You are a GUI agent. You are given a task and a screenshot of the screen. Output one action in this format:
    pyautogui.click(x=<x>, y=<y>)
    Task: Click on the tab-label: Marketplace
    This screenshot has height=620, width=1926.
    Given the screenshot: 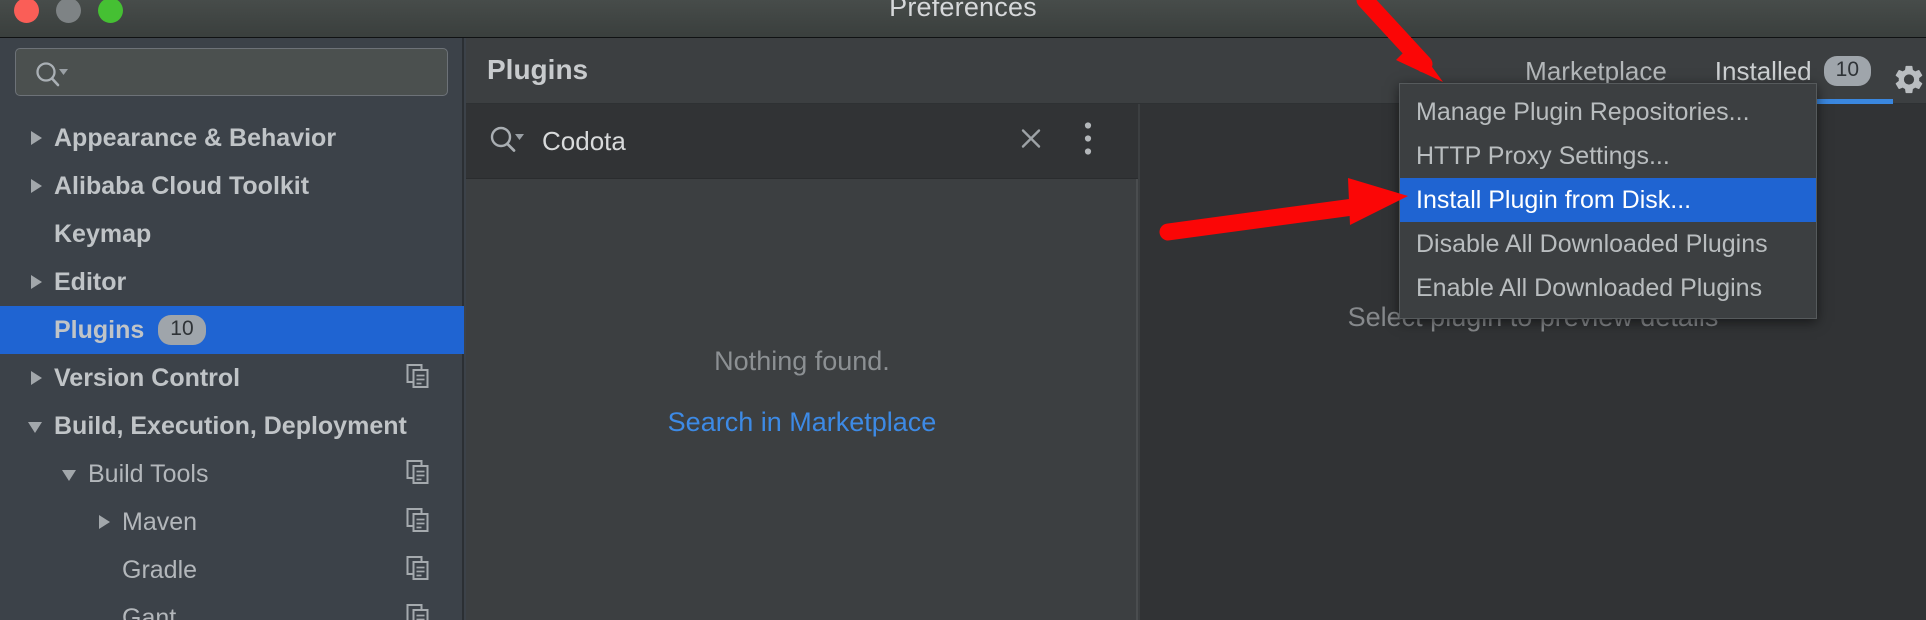 What is the action you would take?
    pyautogui.click(x=1596, y=70)
    